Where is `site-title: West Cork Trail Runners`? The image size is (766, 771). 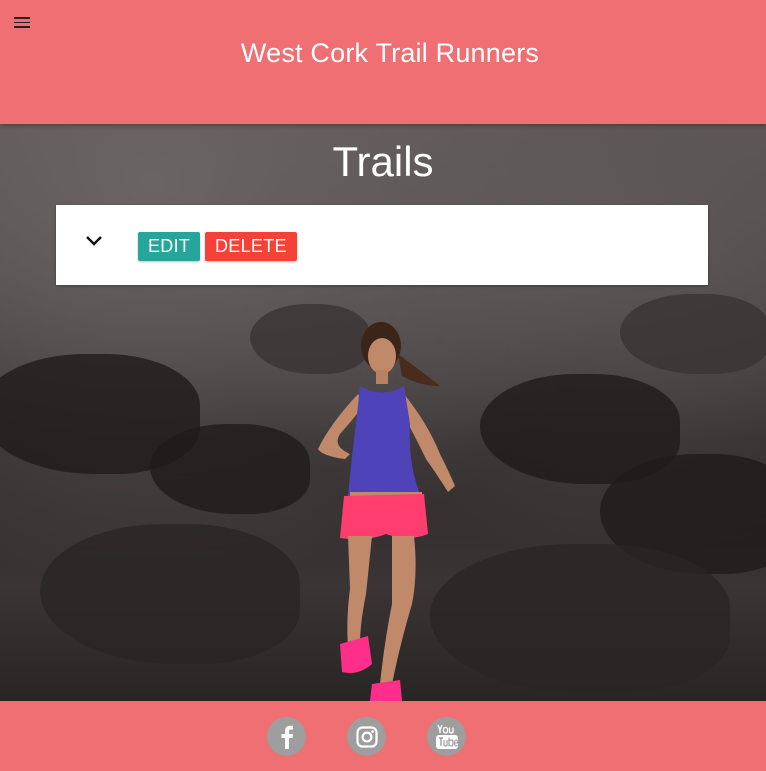
site-title: West Cork Trail Runners is located at coordinates (390, 53).